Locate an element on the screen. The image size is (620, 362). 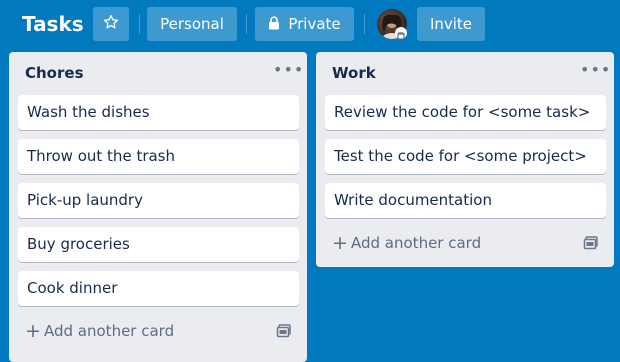
card: Write documentation is located at coordinates (465, 200).